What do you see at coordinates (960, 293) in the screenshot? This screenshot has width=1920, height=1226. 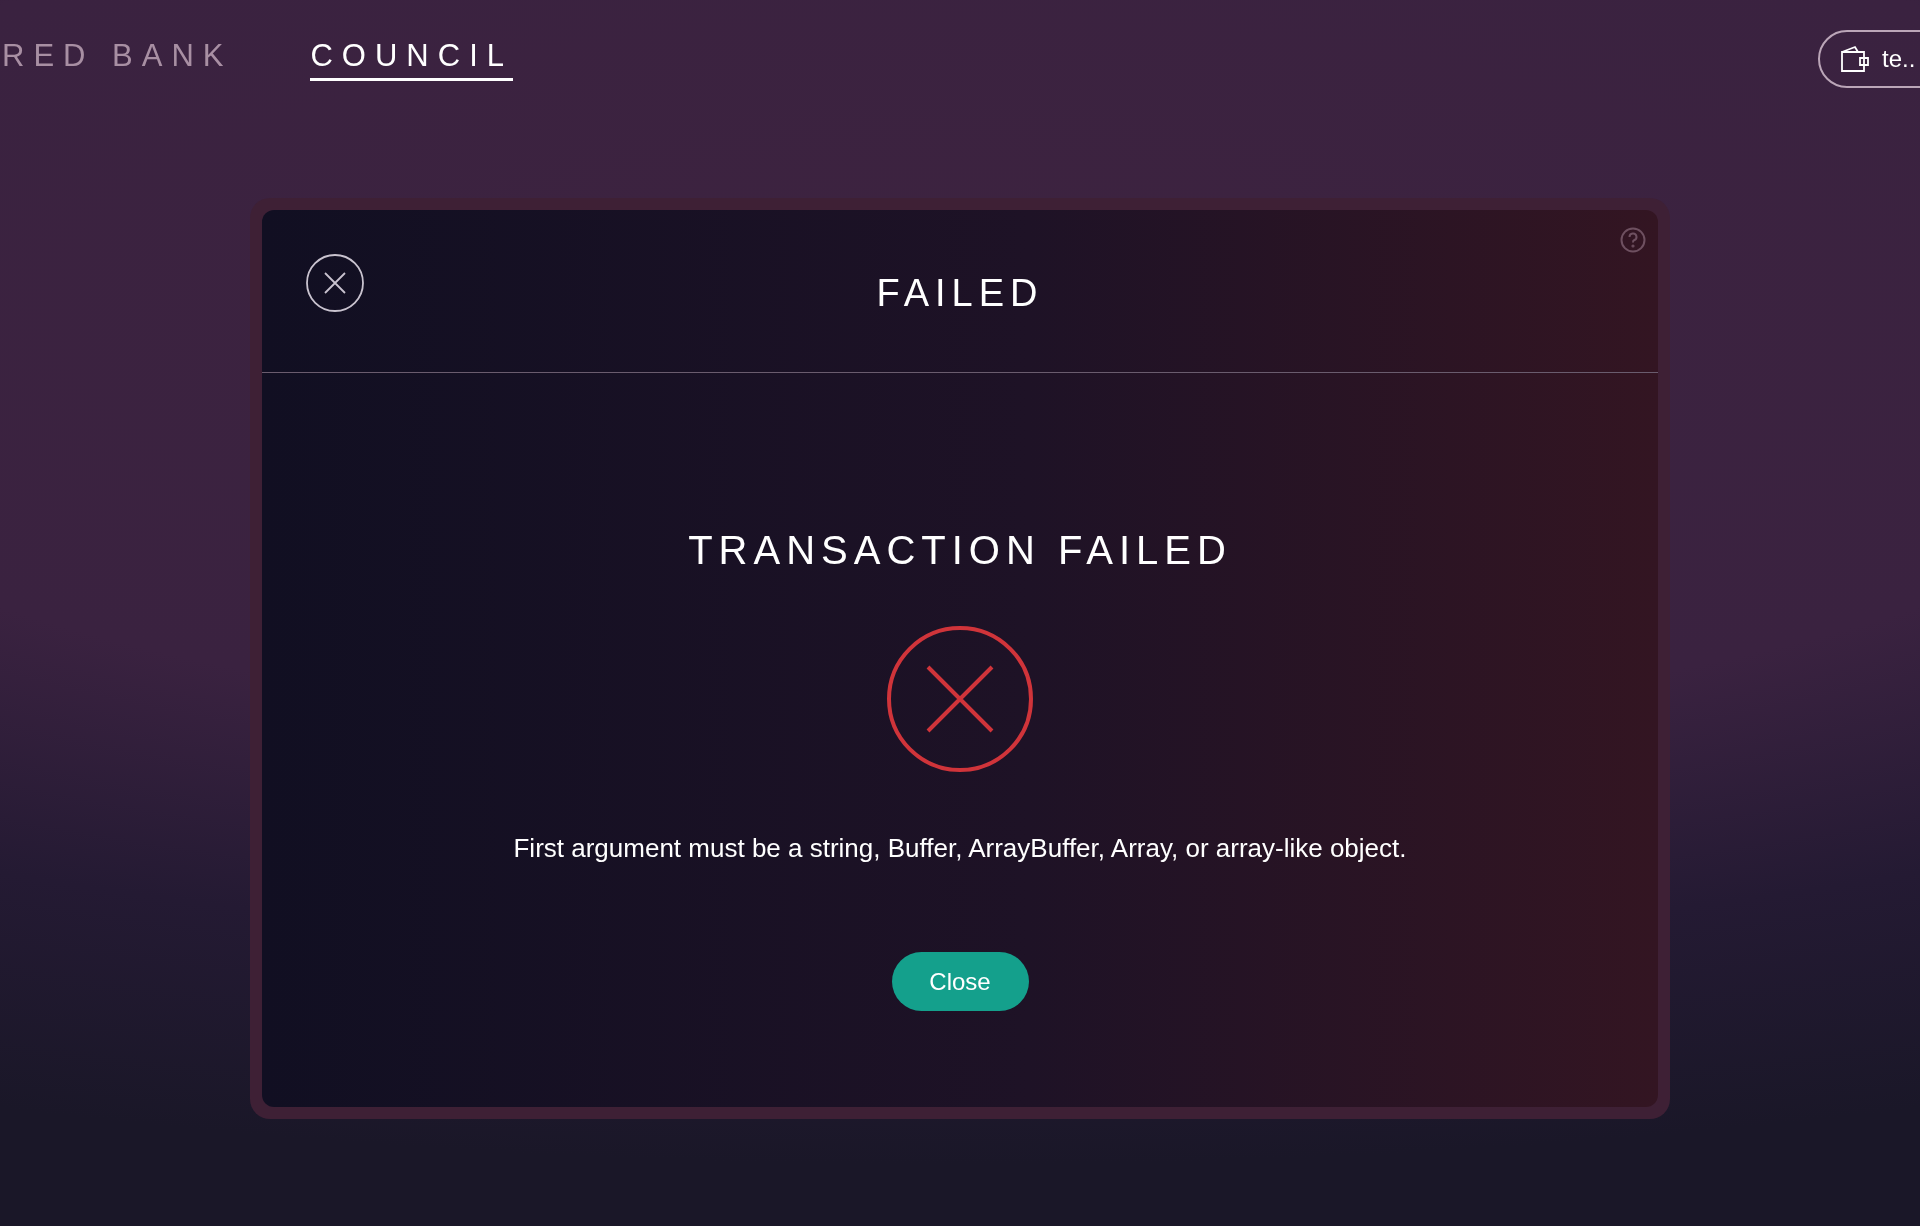 I see `modal-title: FAILED` at bounding box center [960, 293].